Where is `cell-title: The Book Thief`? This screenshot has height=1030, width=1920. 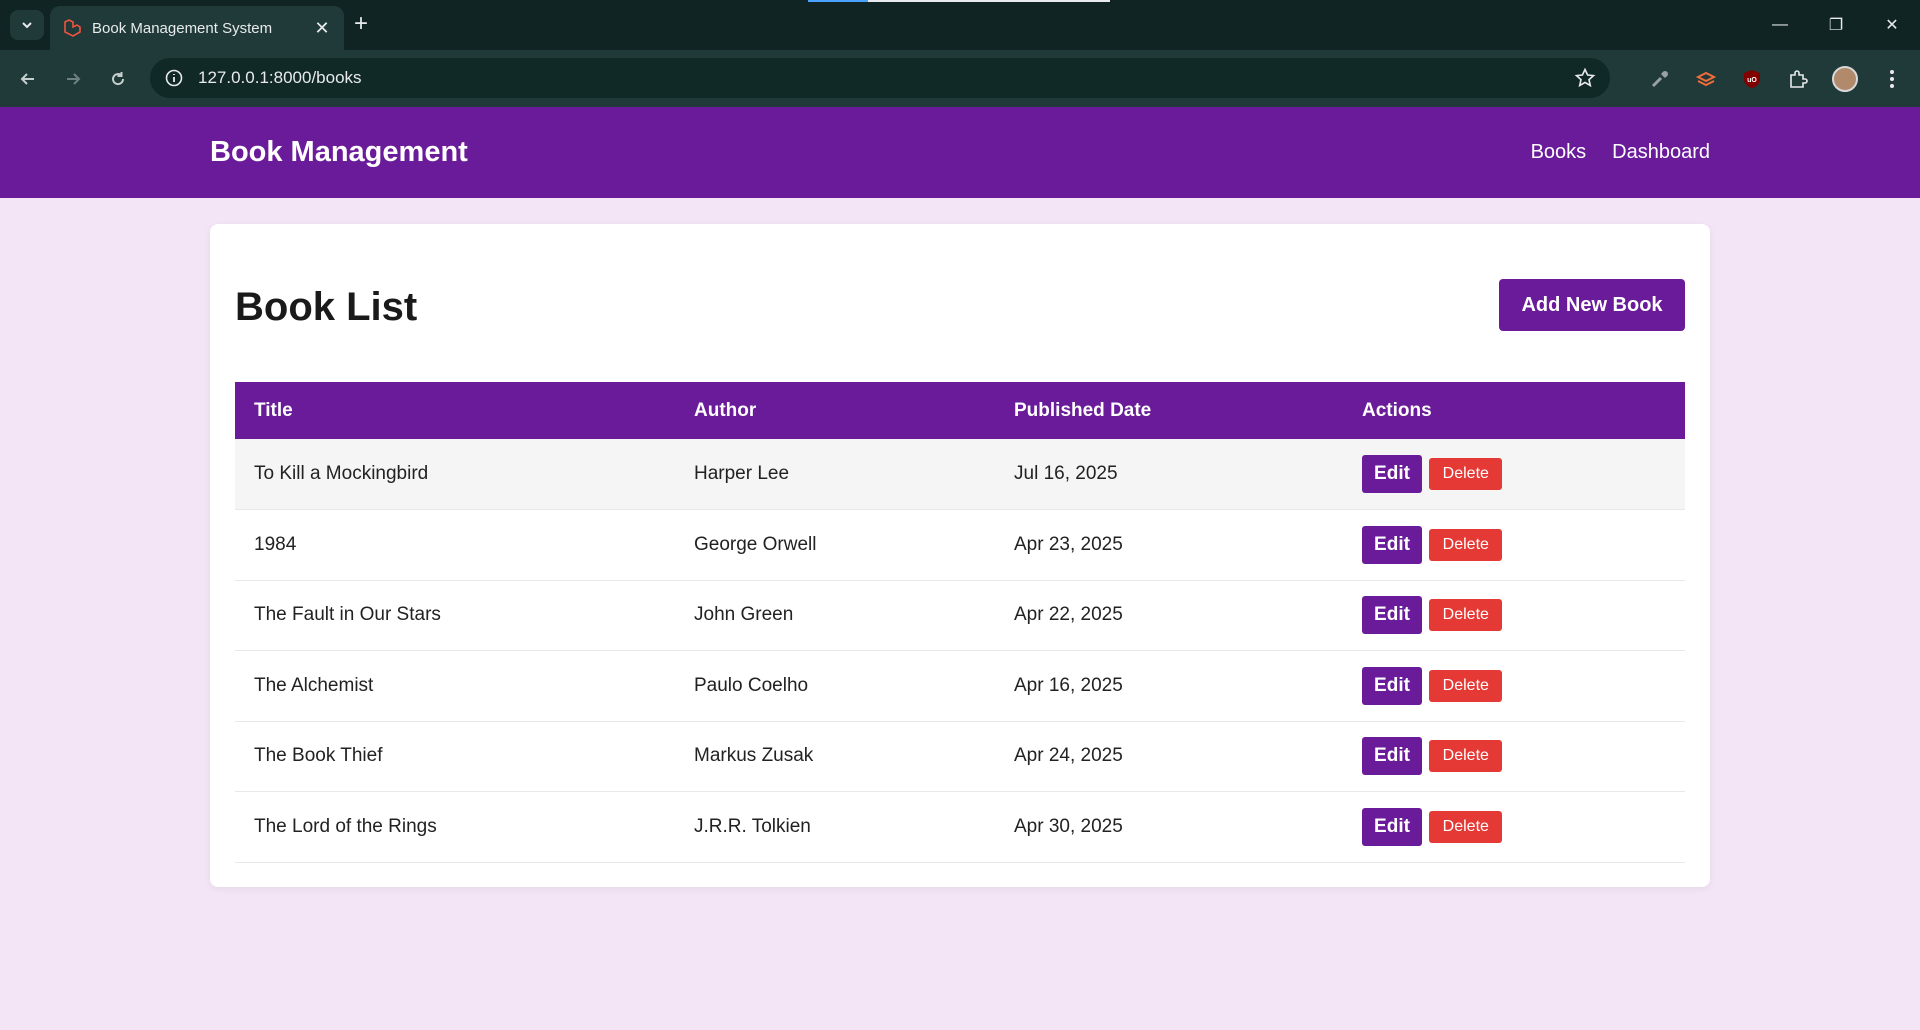
cell-title: The Book Thief is located at coordinates (318, 756).